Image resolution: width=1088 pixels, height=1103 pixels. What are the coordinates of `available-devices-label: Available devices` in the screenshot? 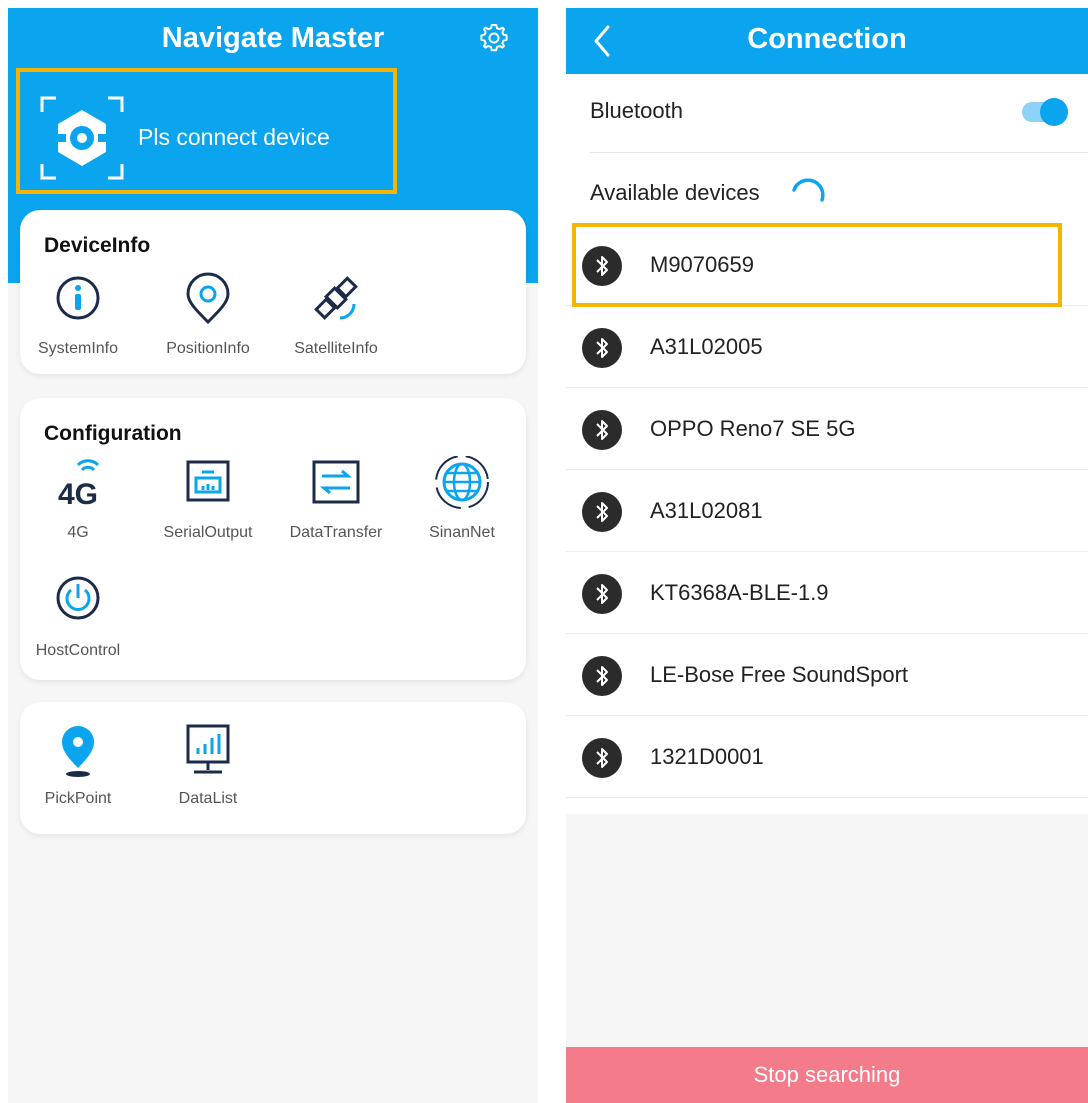 It's located at (675, 192).